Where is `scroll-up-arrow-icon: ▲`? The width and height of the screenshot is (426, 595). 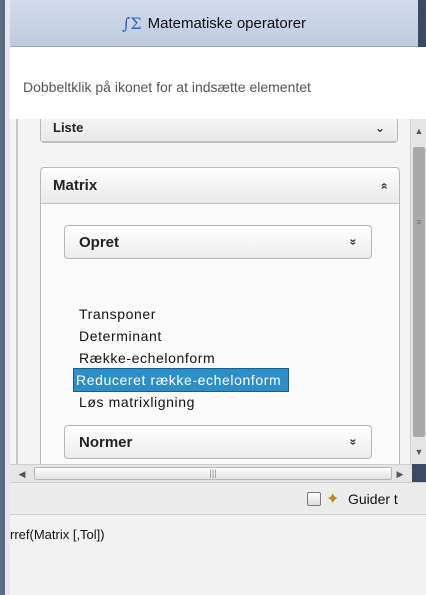
scroll-up-arrow-icon: ▲ is located at coordinates (418, 131).